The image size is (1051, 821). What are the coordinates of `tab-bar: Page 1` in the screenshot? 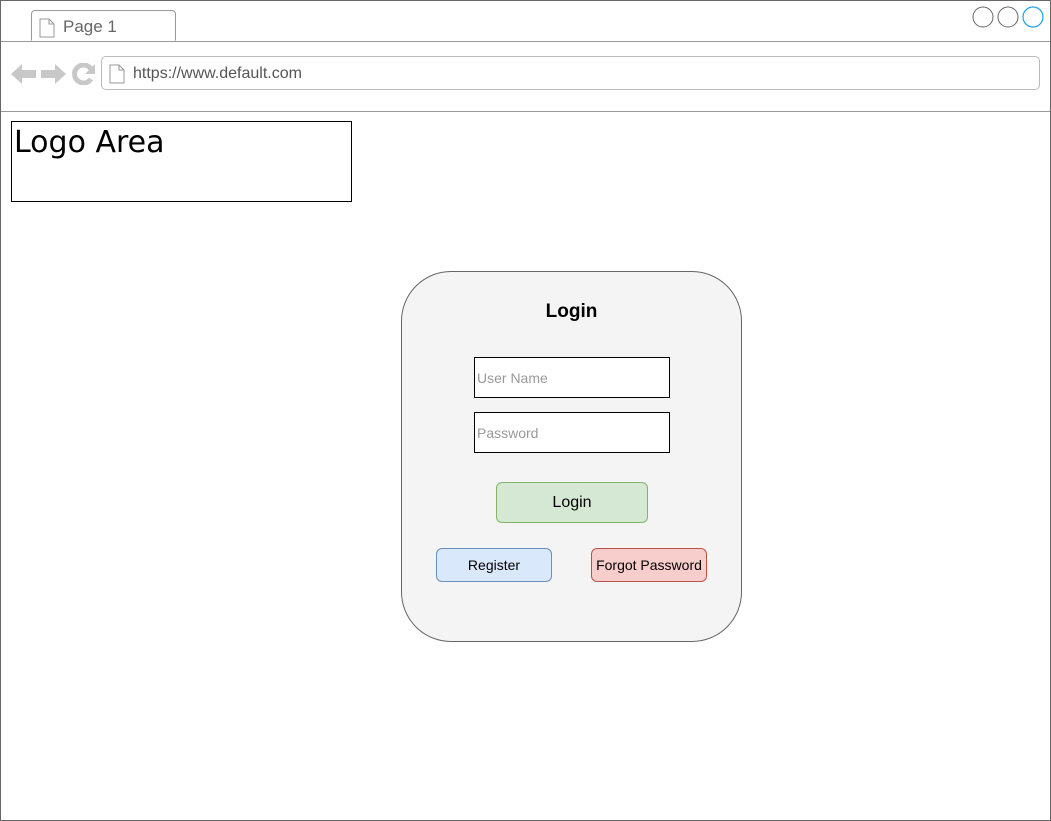 It's located at (525, 21).